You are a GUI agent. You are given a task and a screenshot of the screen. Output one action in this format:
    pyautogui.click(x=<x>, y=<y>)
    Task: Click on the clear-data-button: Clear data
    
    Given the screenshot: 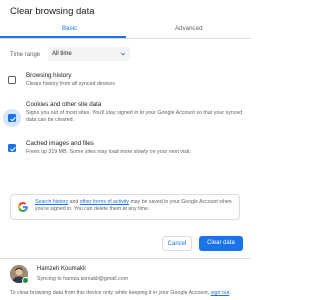 What is the action you would take?
    pyautogui.click(x=221, y=243)
    